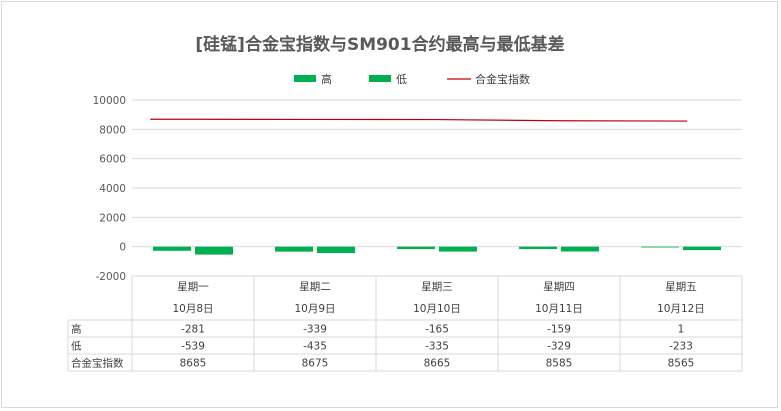 The height and width of the screenshot is (411, 781). What do you see at coordinates (112, 130) in the screenshot?
I see `y-tick-label: 8000` at bounding box center [112, 130].